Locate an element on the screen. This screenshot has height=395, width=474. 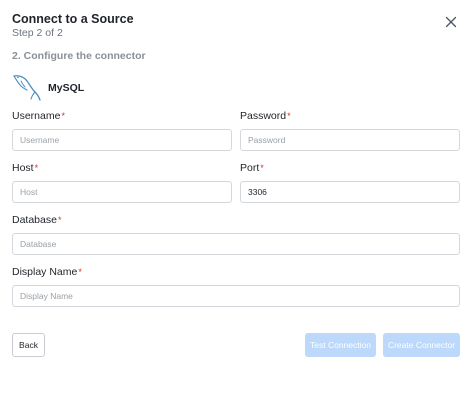
username-label: Username* is located at coordinates (38, 116).